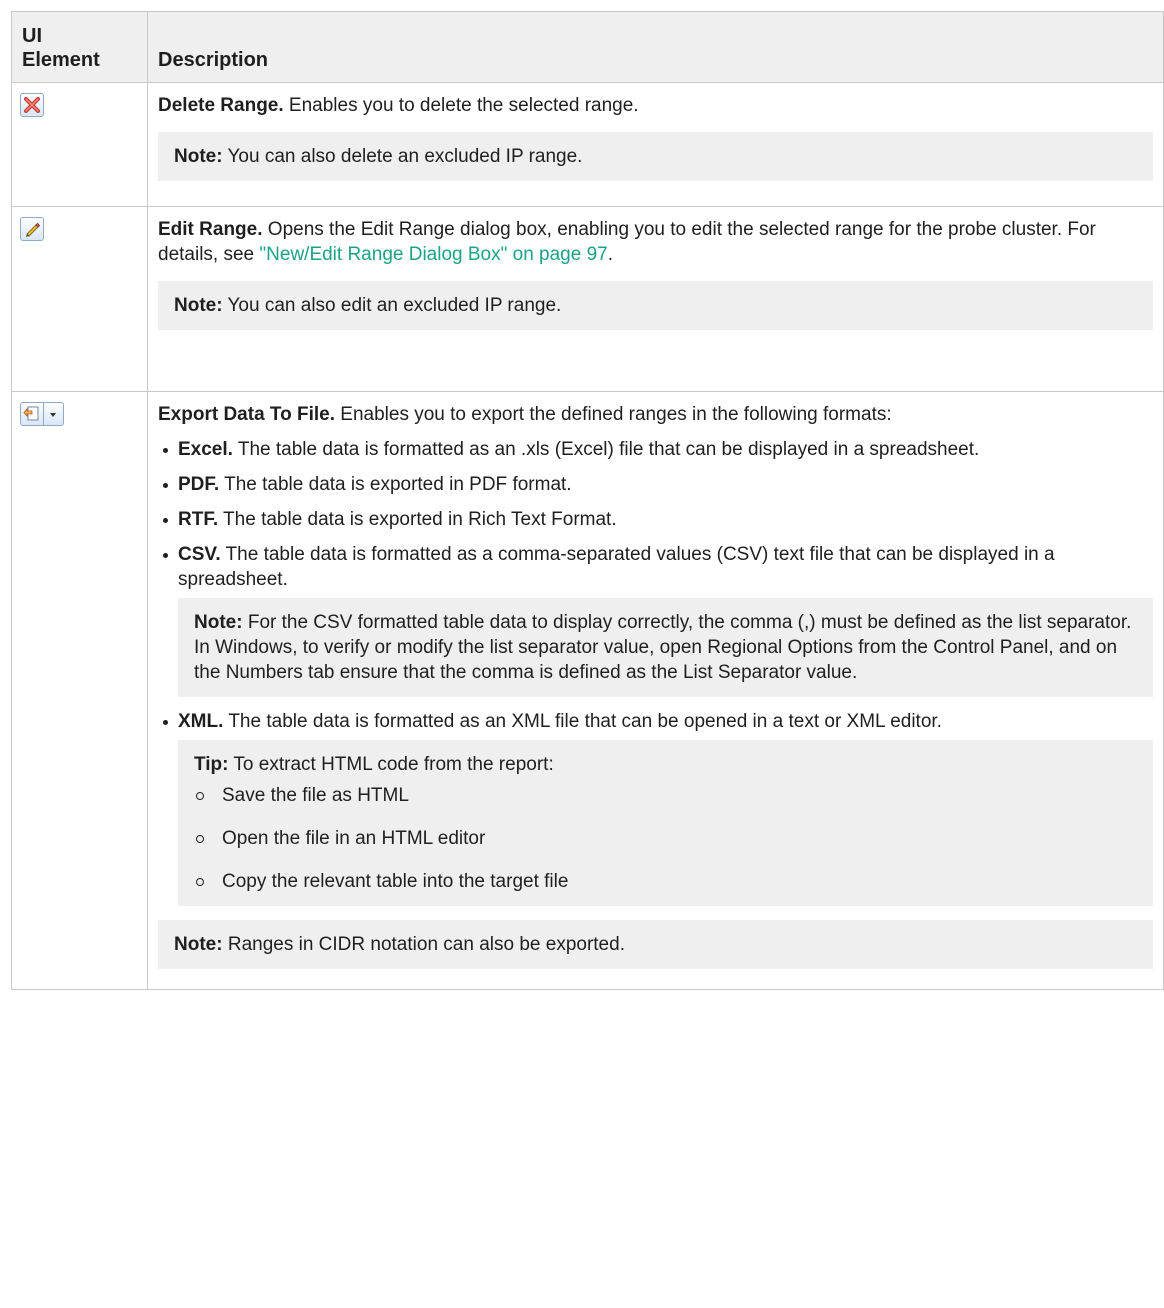 The image size is (1164, 1308). I want to click on export-data-split-button, so click(42, 414).